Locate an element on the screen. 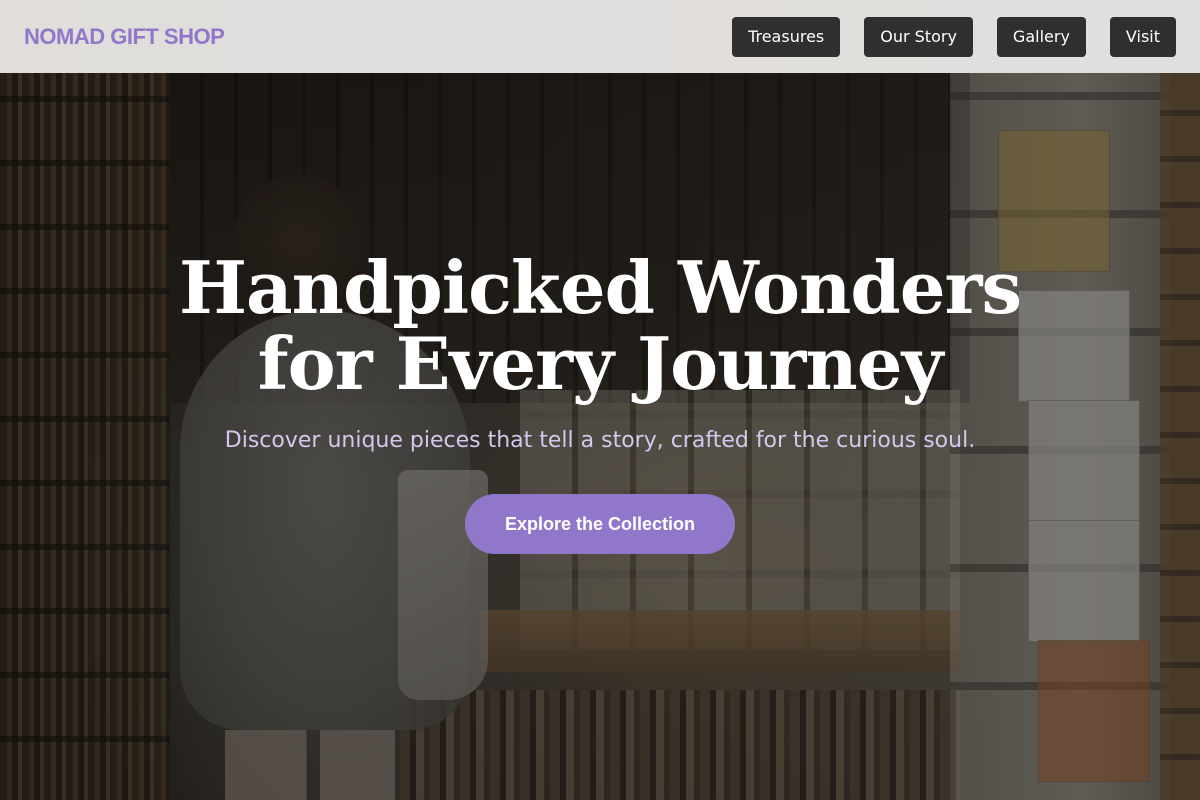 This screenshot has width=1200, height=800. site-logo: NOMAD GIFT SHOP is located at coordinates (124, 37).